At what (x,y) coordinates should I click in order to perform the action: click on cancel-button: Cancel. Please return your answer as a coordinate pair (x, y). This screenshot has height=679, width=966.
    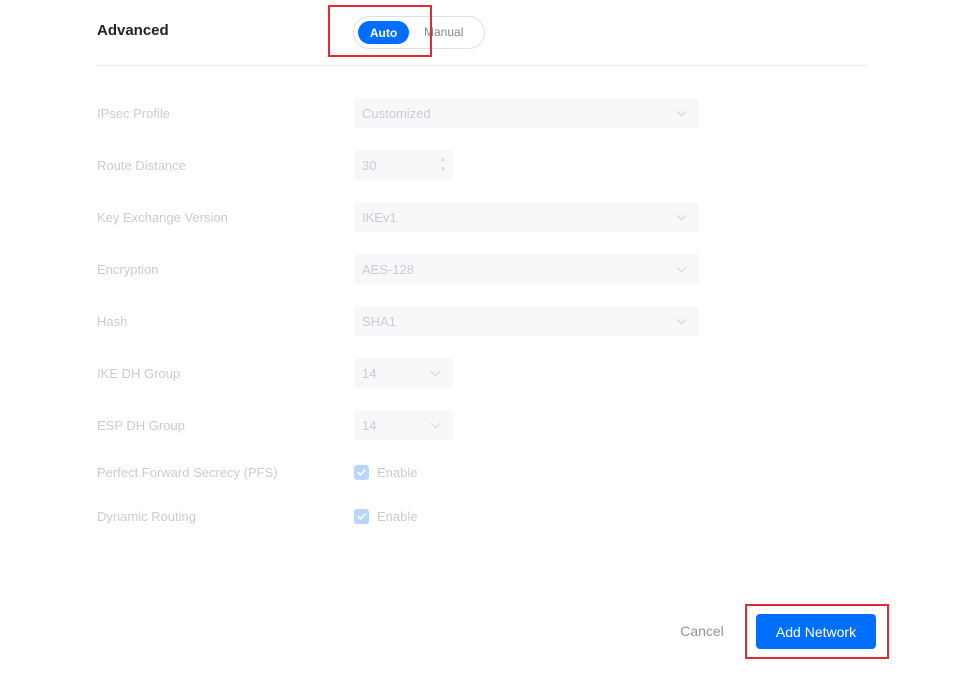
    Looking at the image, I should click on (702, 631).